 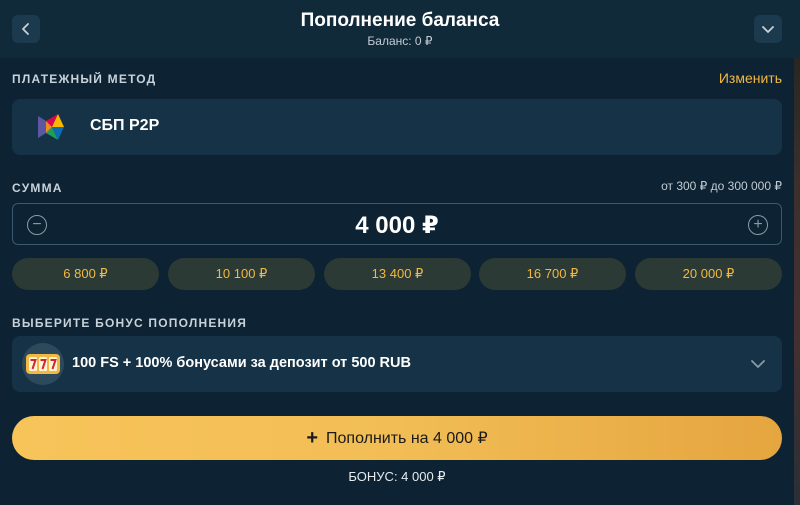 I want to click on amount-label: СУММА, so click(x=37, y=188).